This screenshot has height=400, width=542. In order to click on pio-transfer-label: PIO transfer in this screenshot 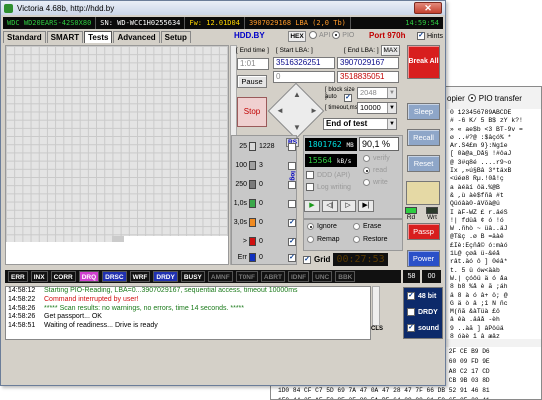, I will do `click(500, 98)`.